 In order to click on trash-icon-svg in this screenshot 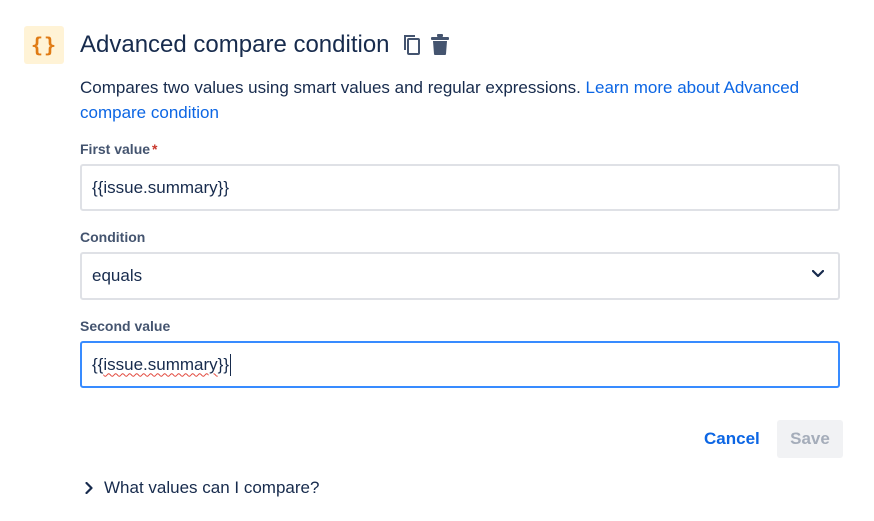, I will do `click(439, 44)`.